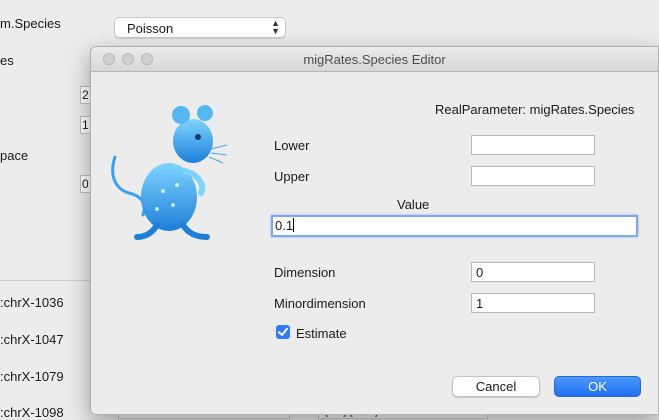 This screenshot has width=659, height=420. What do you see at coordinates (32, 302) in the screenshot?
I see `bg-row-label: :chrX-1036` at bounding box center [32, 302].